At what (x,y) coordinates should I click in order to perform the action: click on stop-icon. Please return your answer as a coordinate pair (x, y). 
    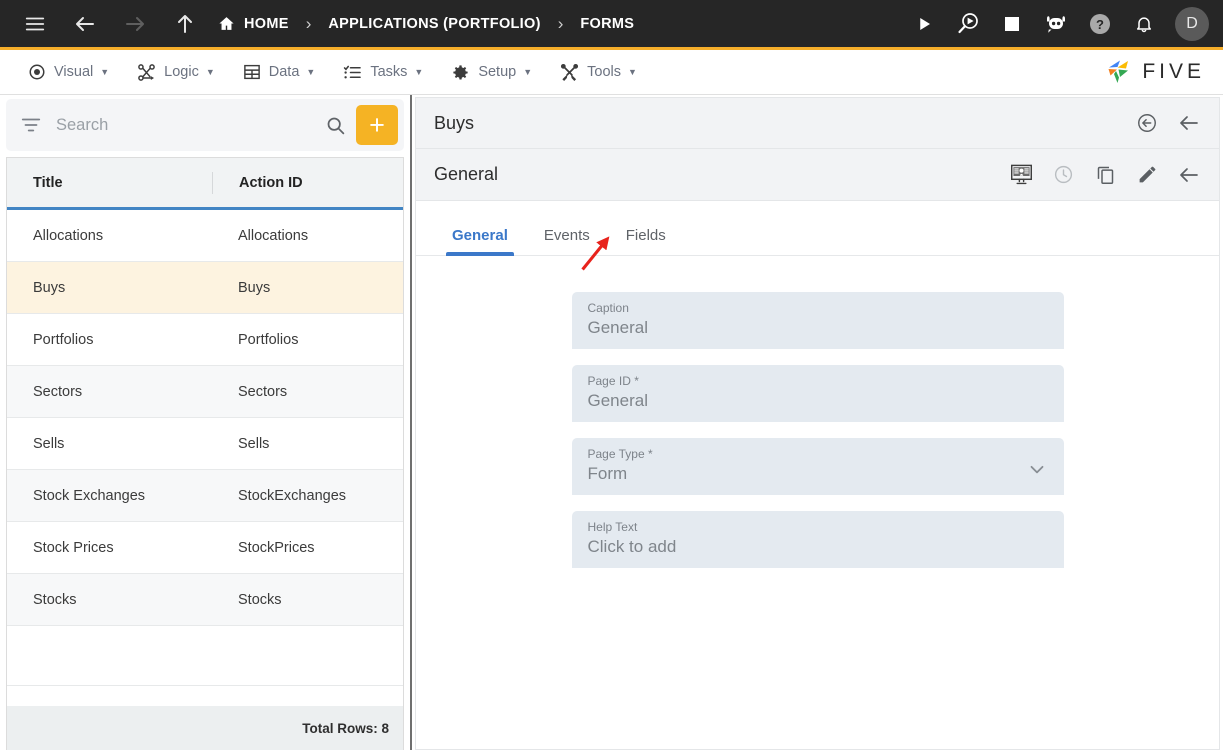
    Looking at the image, I should click on (1012, 24).